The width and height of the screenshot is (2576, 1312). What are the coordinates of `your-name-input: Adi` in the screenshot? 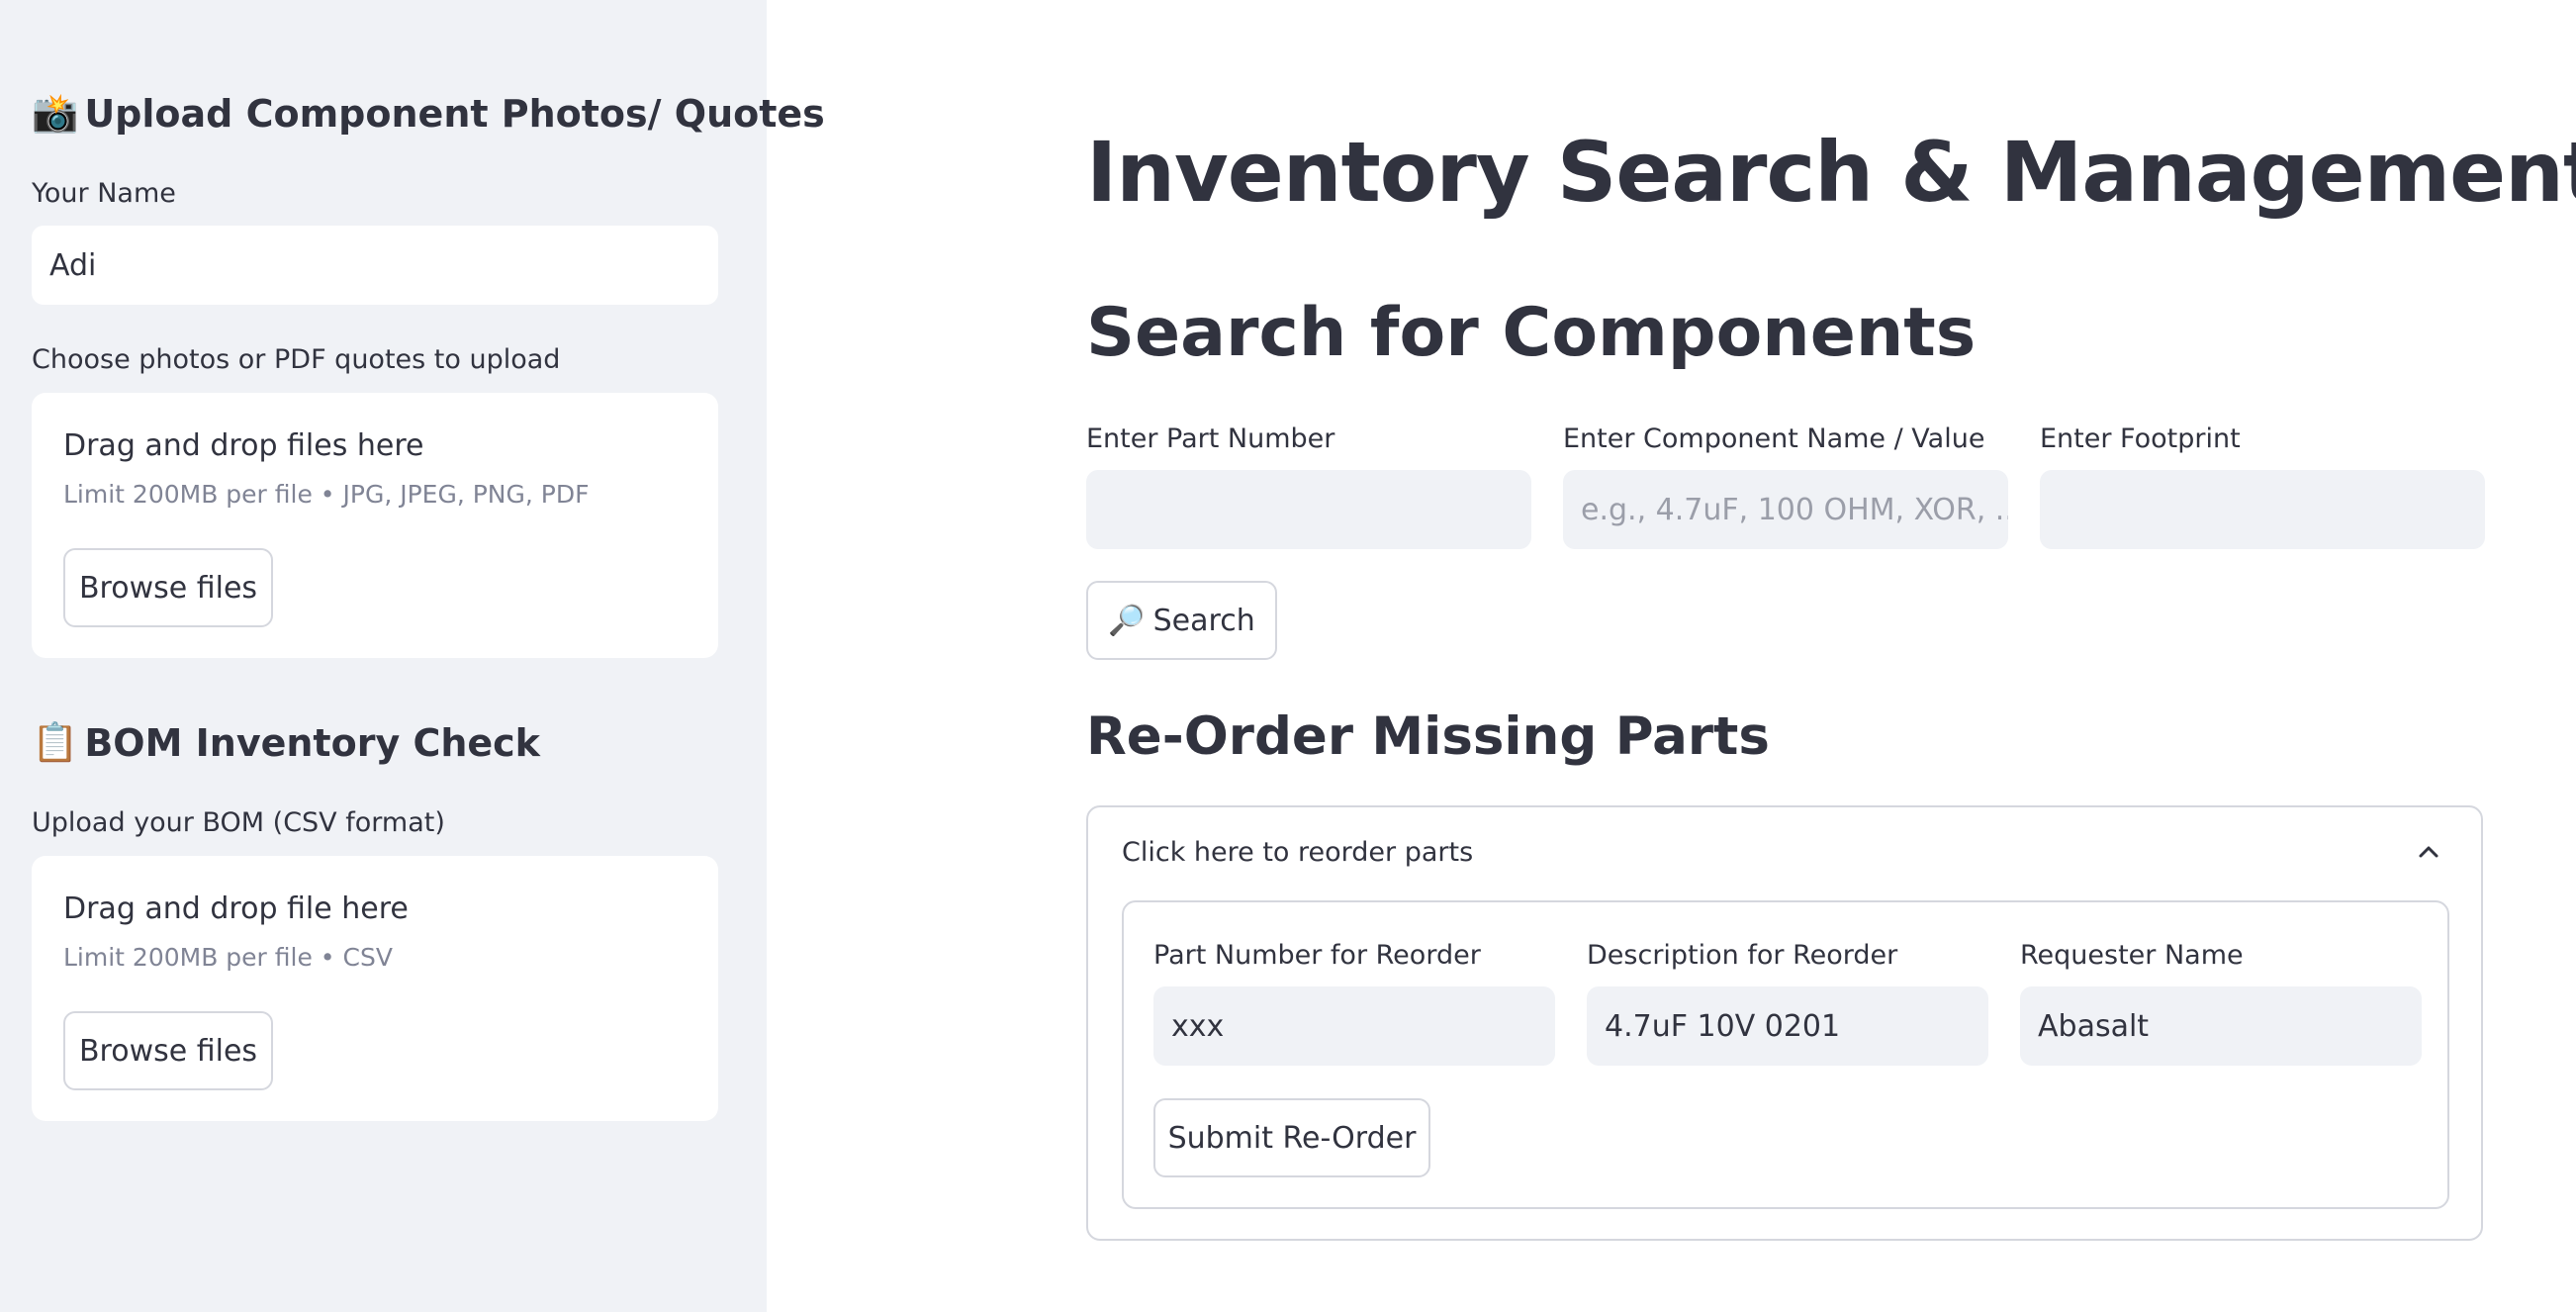 It's located at (375, 265).